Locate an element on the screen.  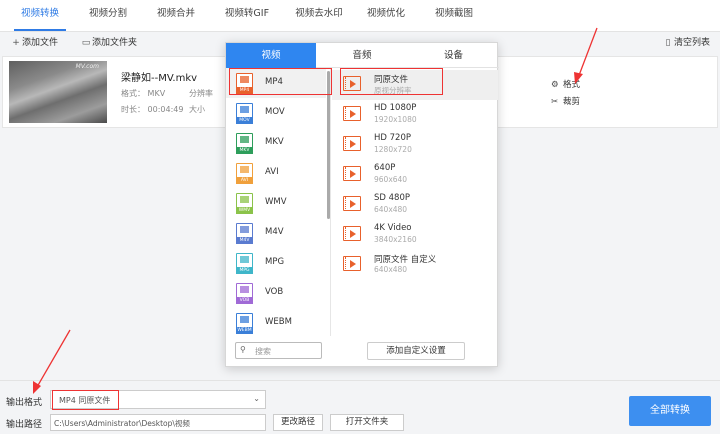
add-file-label: 添加文件 is located at coordinates (40, 43).